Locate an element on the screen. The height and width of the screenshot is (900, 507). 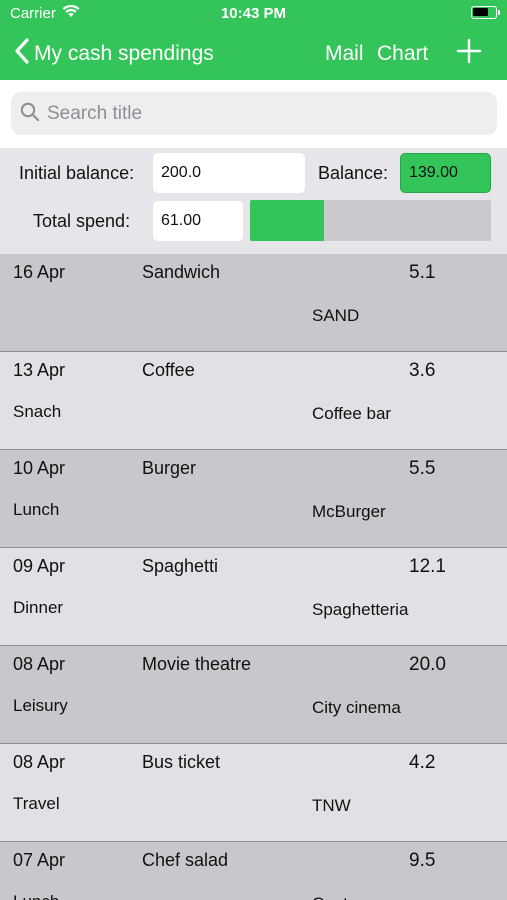
status-time: 10:43 PM is located at coordinates (253, 13).